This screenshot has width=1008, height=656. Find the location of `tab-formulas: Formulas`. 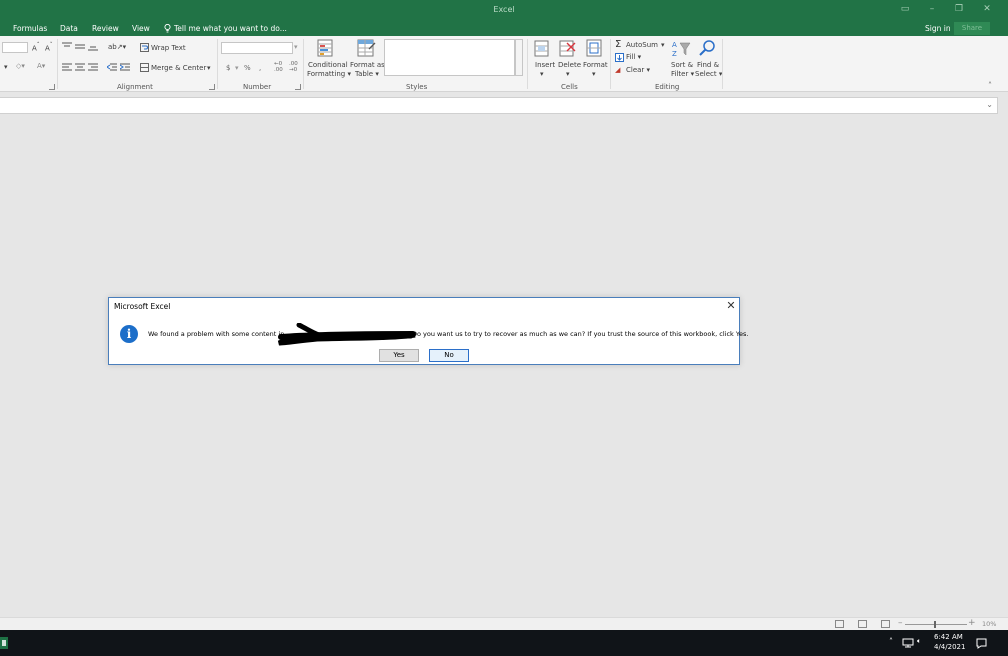

tab-formulas: Formulas is located at coordinates (30, 28).